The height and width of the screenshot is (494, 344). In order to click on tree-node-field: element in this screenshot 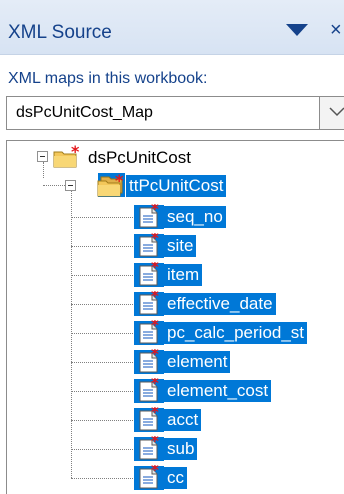, I will do `click(197, 362)`.